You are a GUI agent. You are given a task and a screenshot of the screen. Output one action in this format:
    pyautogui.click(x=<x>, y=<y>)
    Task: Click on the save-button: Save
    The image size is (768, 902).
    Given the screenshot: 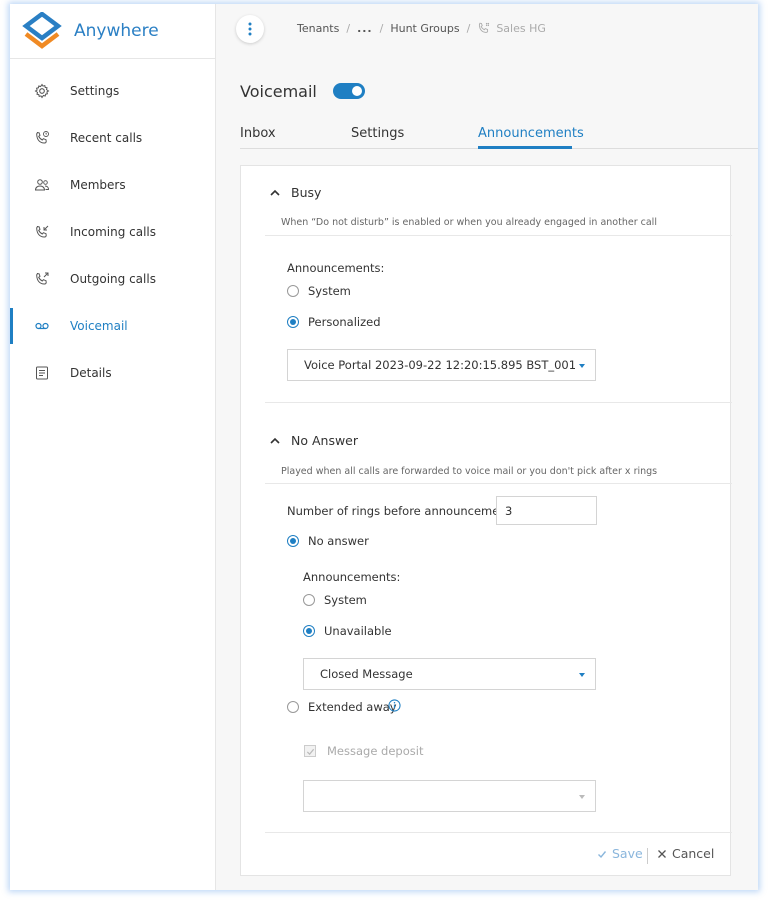 What is the action you would take?
    pyautogui.click(x=620, y=853)
    